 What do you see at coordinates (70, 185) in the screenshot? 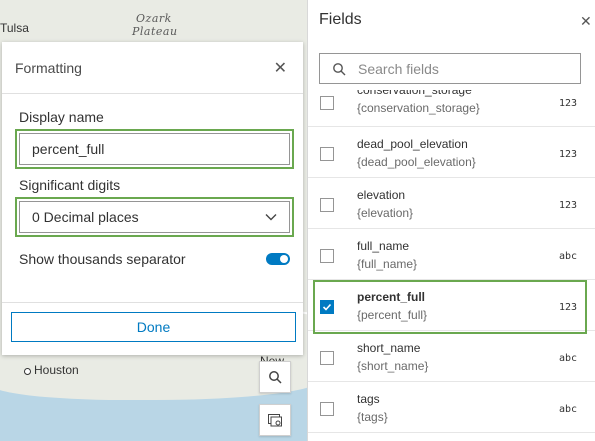
I see `significant-digits-label: Significant digits` at bounding box center [70, 185].